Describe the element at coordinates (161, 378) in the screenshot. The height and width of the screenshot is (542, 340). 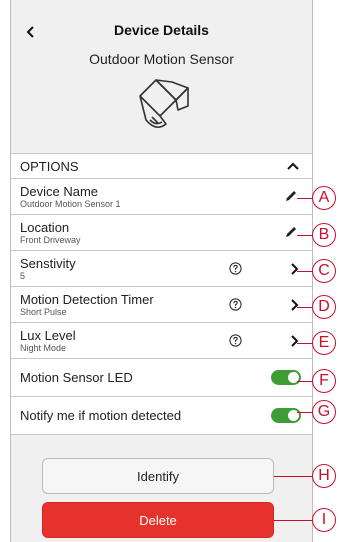
I see `motion-sensor-led-row: Motion Sensor LED` at that location.